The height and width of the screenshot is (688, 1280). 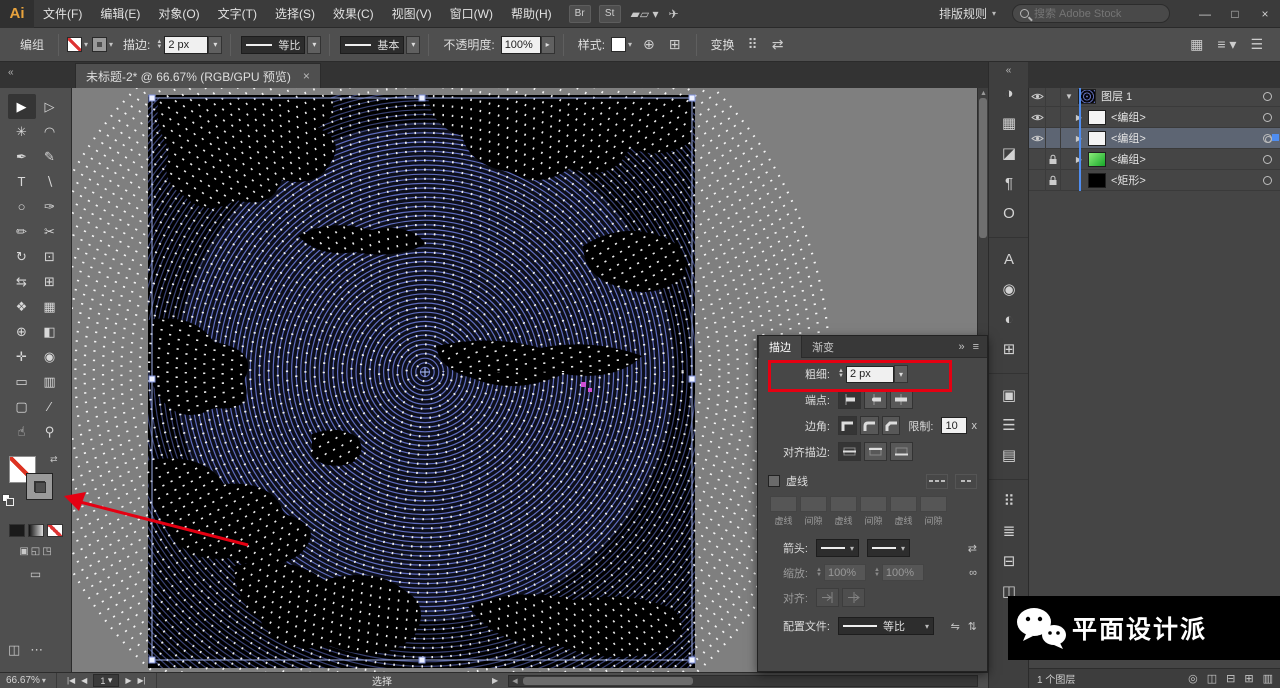 I want to click on appearance-icon: ◉, so click(x=1009, y=289).